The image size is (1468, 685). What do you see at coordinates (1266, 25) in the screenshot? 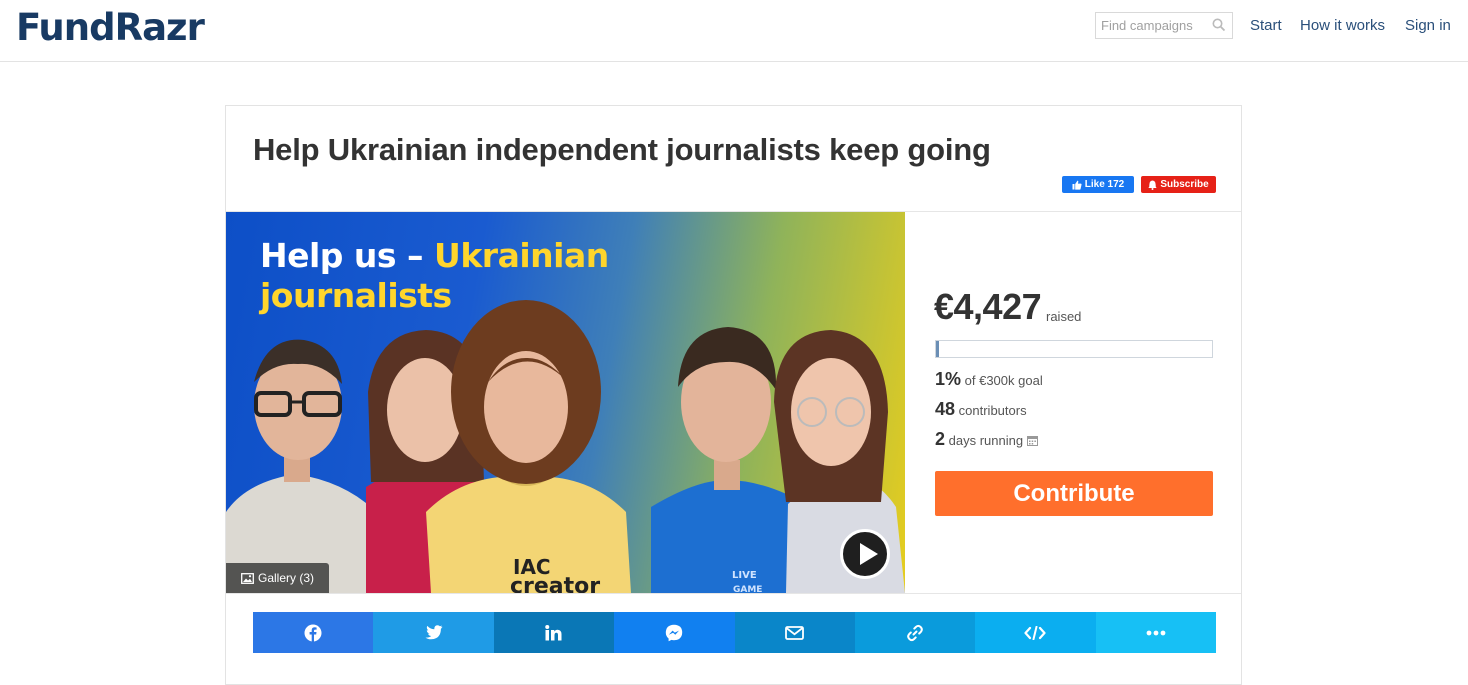
I see `nav-start-link: Start` at bounding box center [1266, 25].